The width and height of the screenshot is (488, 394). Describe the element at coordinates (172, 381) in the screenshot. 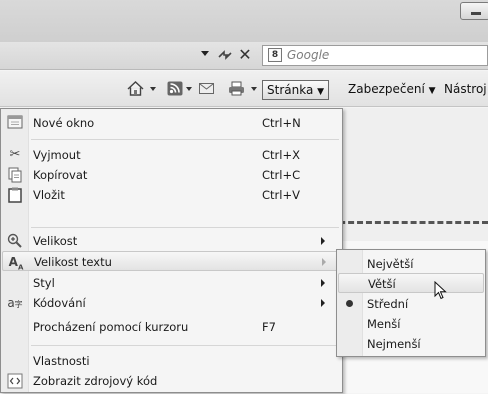

I see `menu-item-view-source: Zobrazit zdrojový kód` at that location.